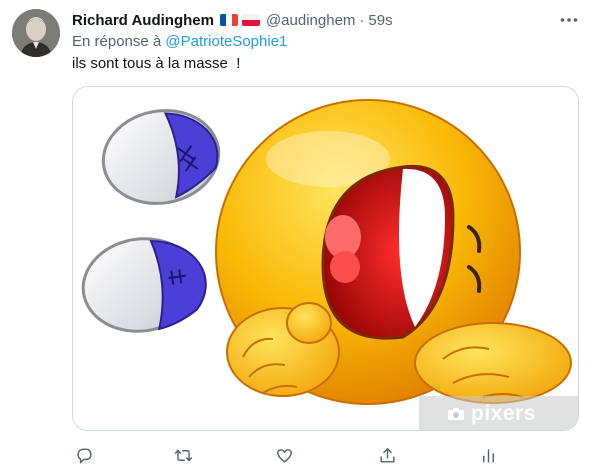 This screenshot has height=475, width=611. Describe the element at coordinates (456, 414) in the screenshot. I see `camera-icon` at that location.